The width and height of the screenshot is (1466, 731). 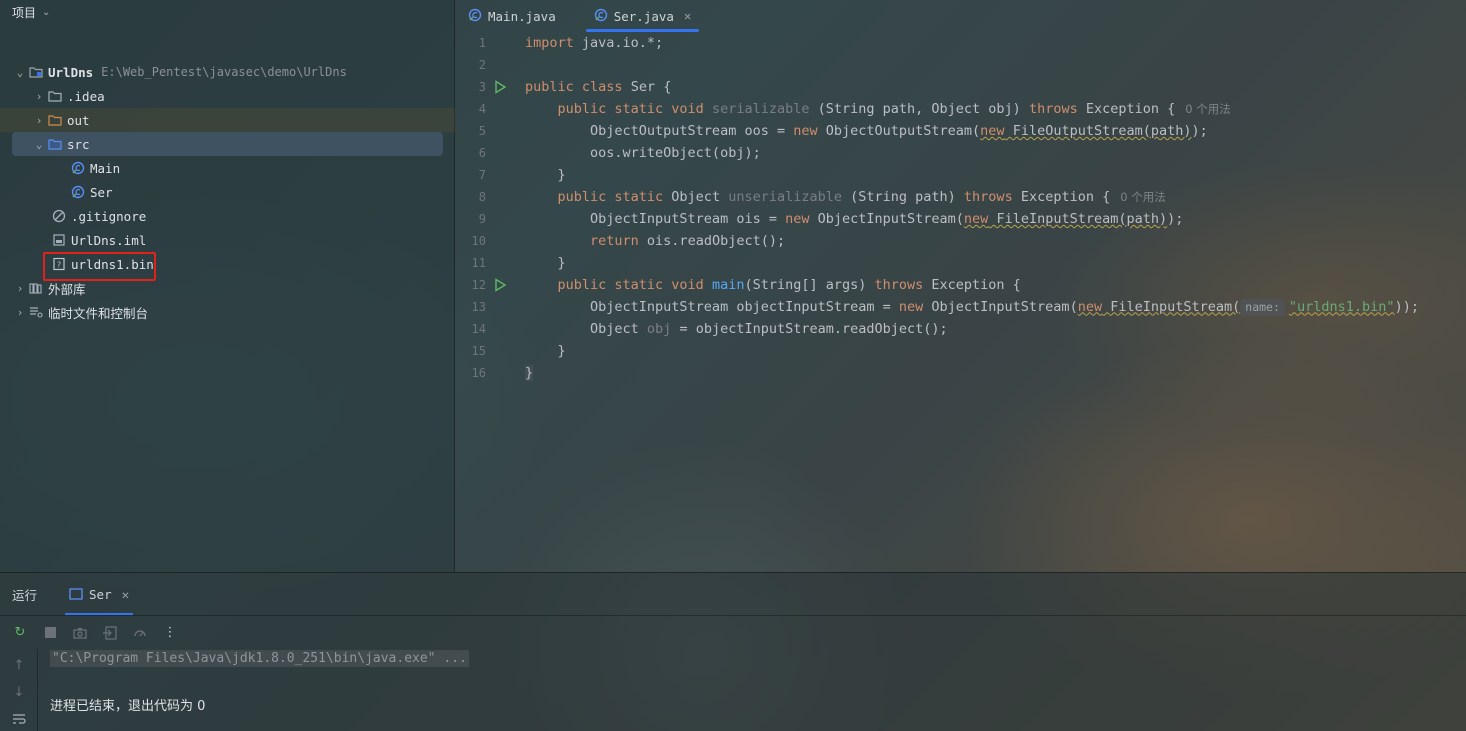 What do you see at coordinates (781, 197) in the screenshot?
I see `code-token: unserializable` at bounding box center [781, 197].